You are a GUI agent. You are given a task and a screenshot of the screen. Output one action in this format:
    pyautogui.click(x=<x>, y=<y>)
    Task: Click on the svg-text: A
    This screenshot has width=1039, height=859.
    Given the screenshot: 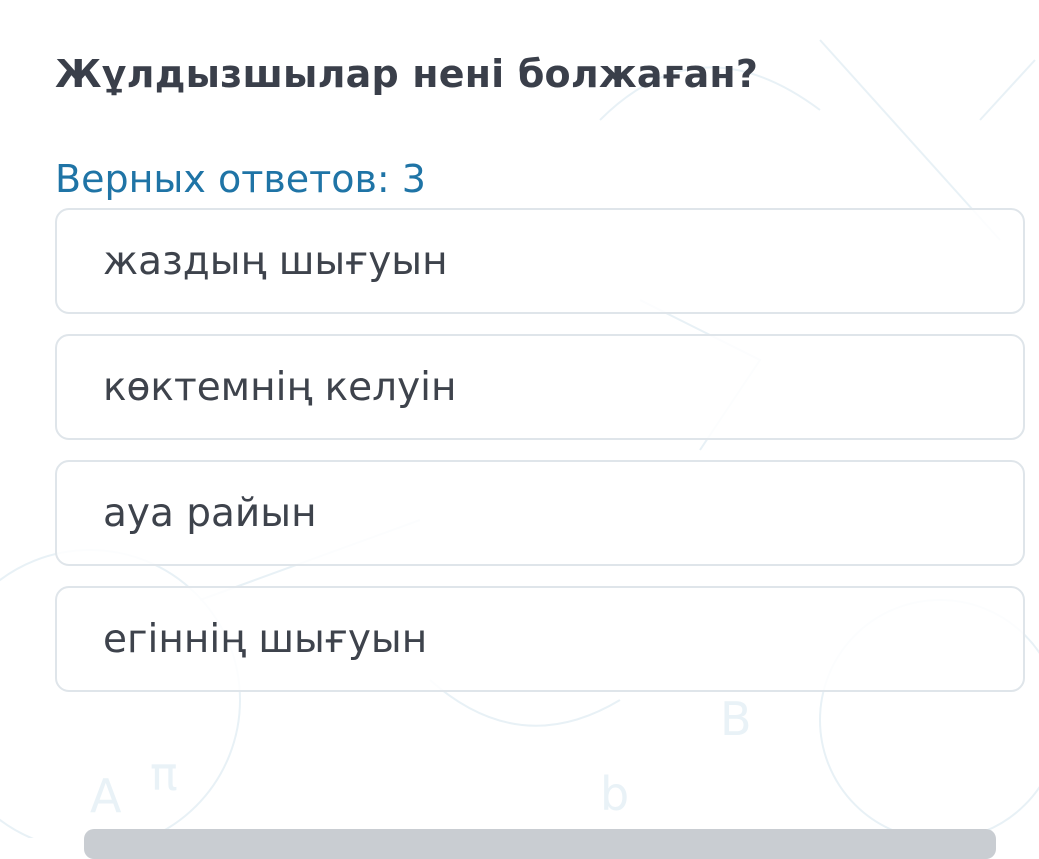 What is the action you would take?
    pyautogui.click(x=106, y=796)
    